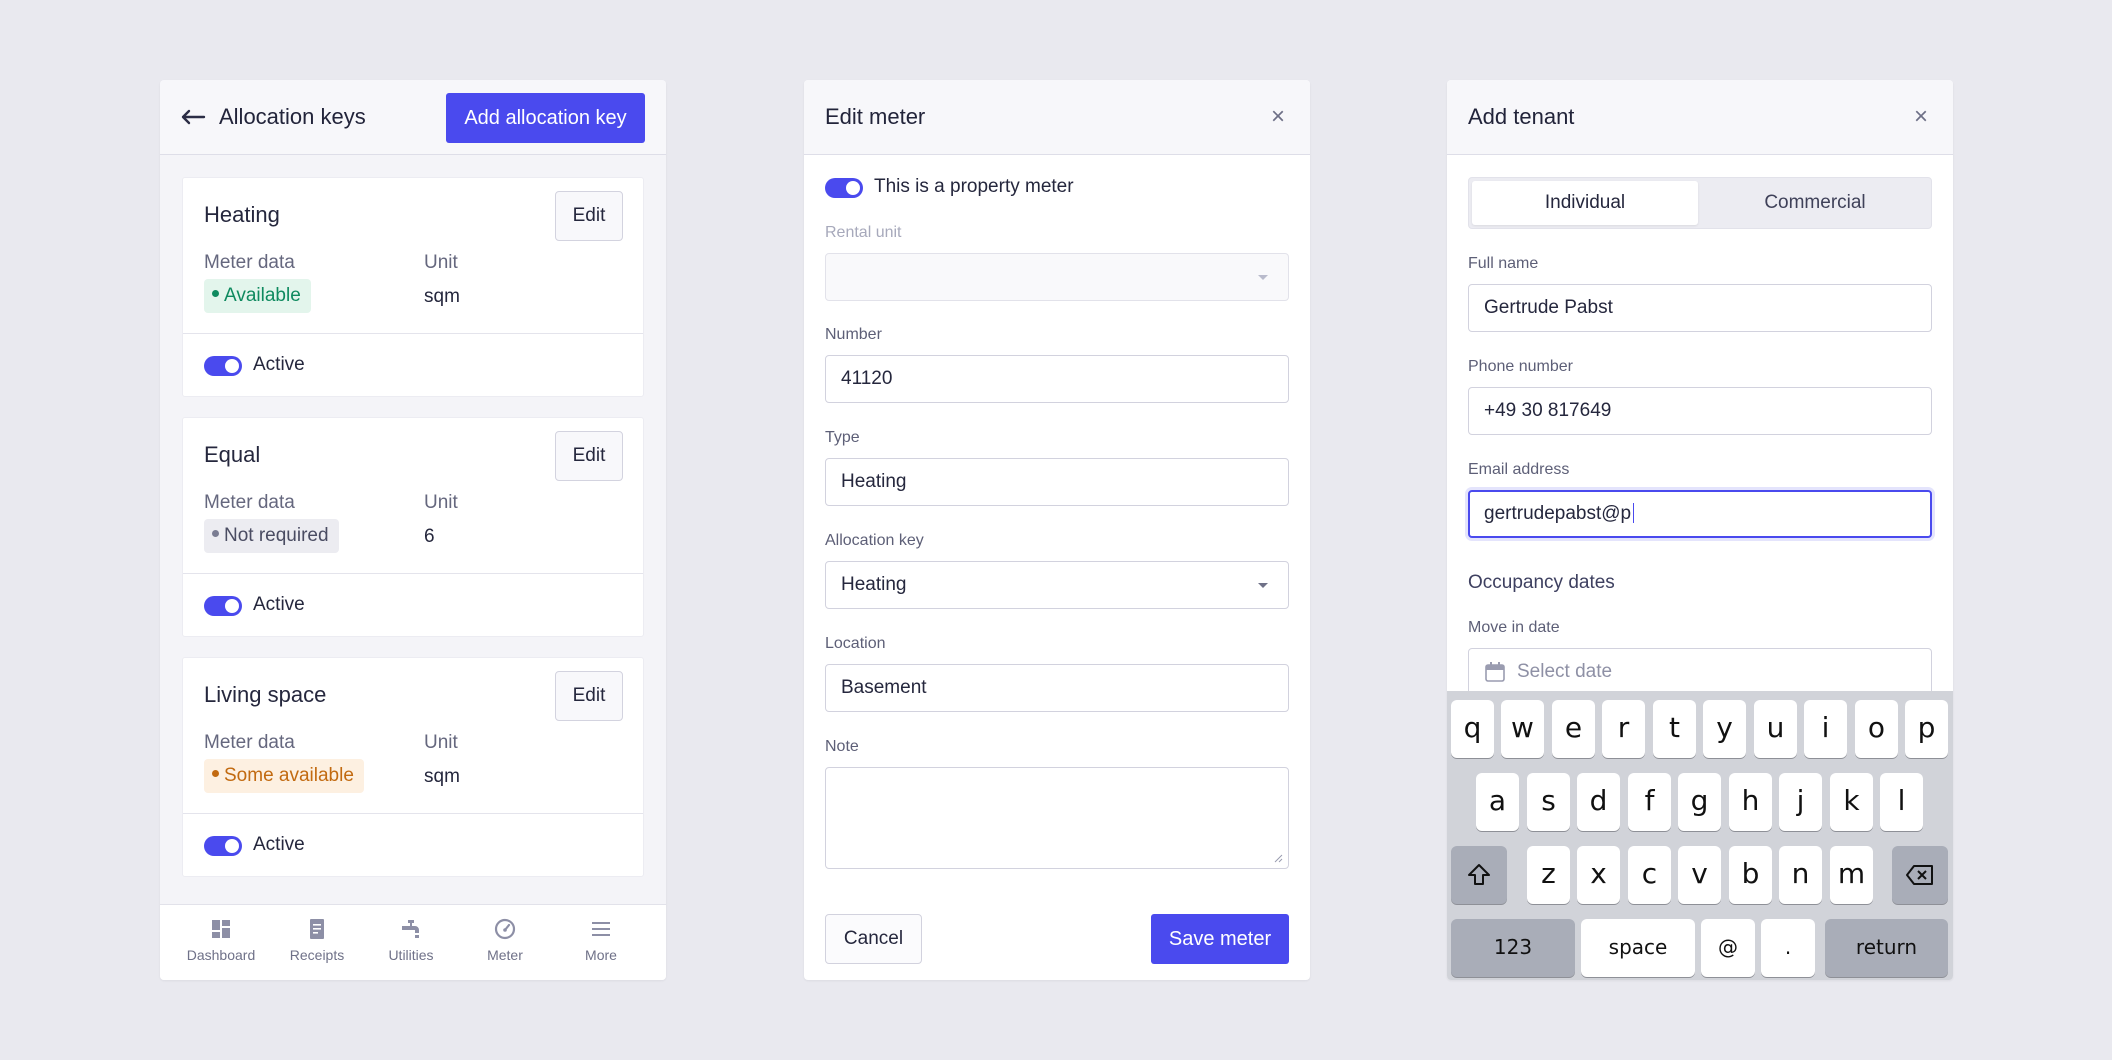  What do you see at coordinates (1548, 875) in the screenshot?
I see `key-z: z` at bounding box center [1548, 875].